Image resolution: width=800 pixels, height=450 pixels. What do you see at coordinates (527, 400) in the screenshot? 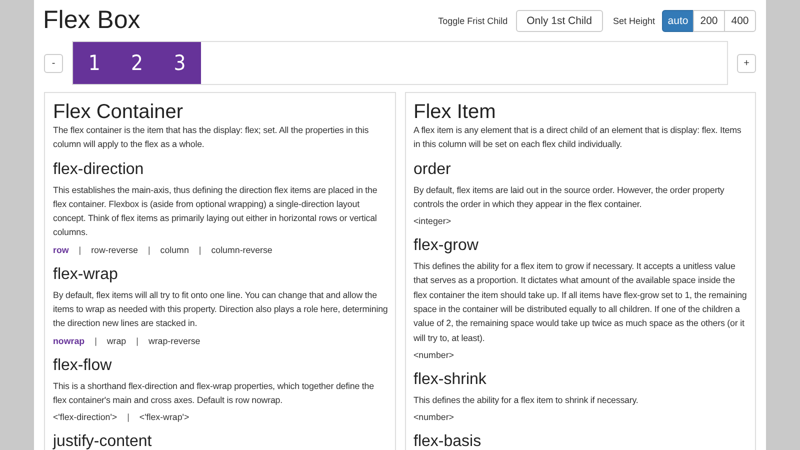
I see `section-text: This defines the ability for a flex item to shrink if necessary.` at bounding box center [527, 400].